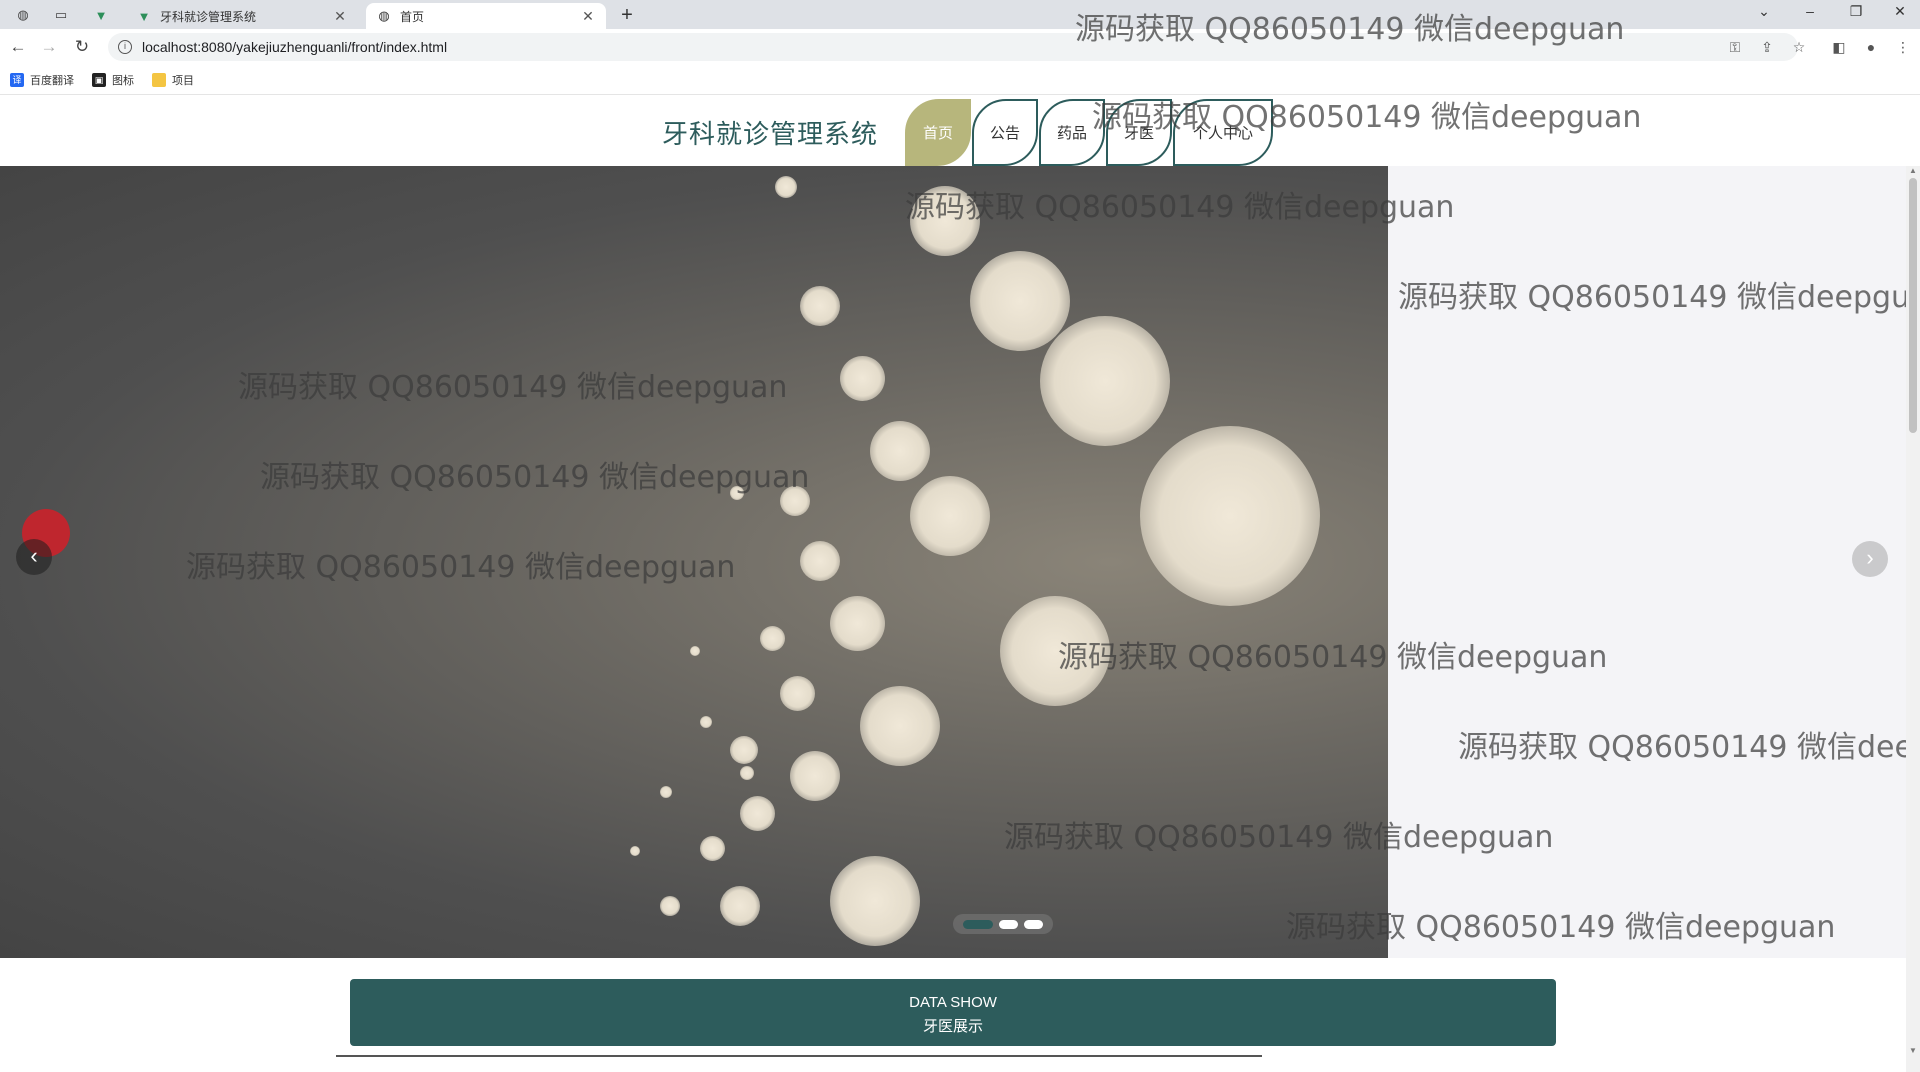  What do you see at coordinates (953, 1002) in the screenshot?
I see `section-title-en: DATA SHOW` at bounding box center [953, 1002].